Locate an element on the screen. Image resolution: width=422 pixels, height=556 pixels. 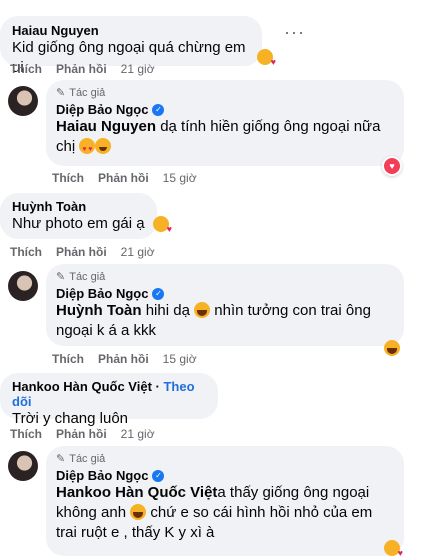
commenter-name: Haiau Nguyen is located at coordinates (131, 30).